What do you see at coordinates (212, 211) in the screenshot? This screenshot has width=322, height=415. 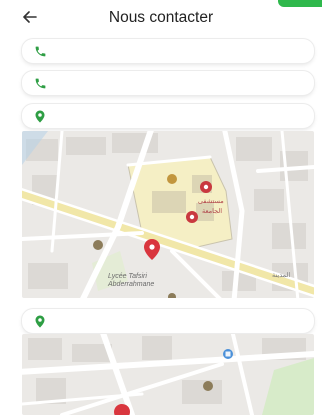 I see `map1-arabic-label-2: الجامعة` at bounding box center [212, 211].